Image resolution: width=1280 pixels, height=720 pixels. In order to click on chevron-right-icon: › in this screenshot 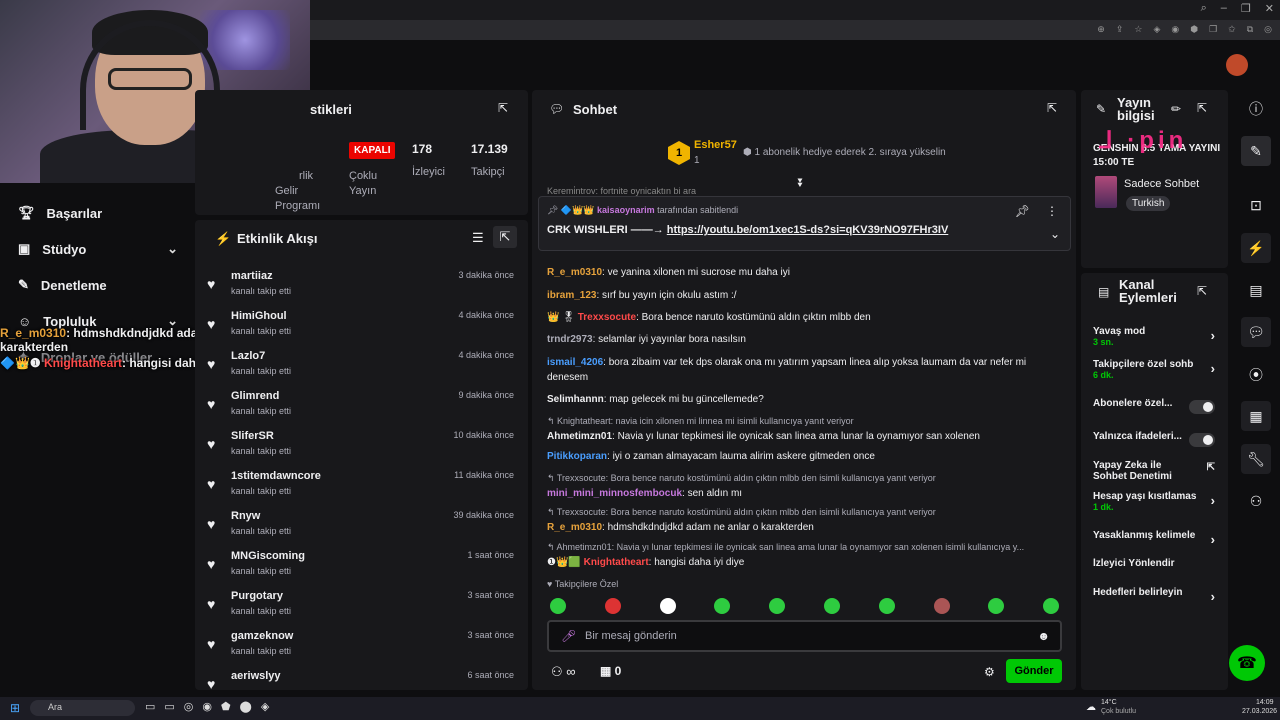, I will do `click(1212, 368)`.